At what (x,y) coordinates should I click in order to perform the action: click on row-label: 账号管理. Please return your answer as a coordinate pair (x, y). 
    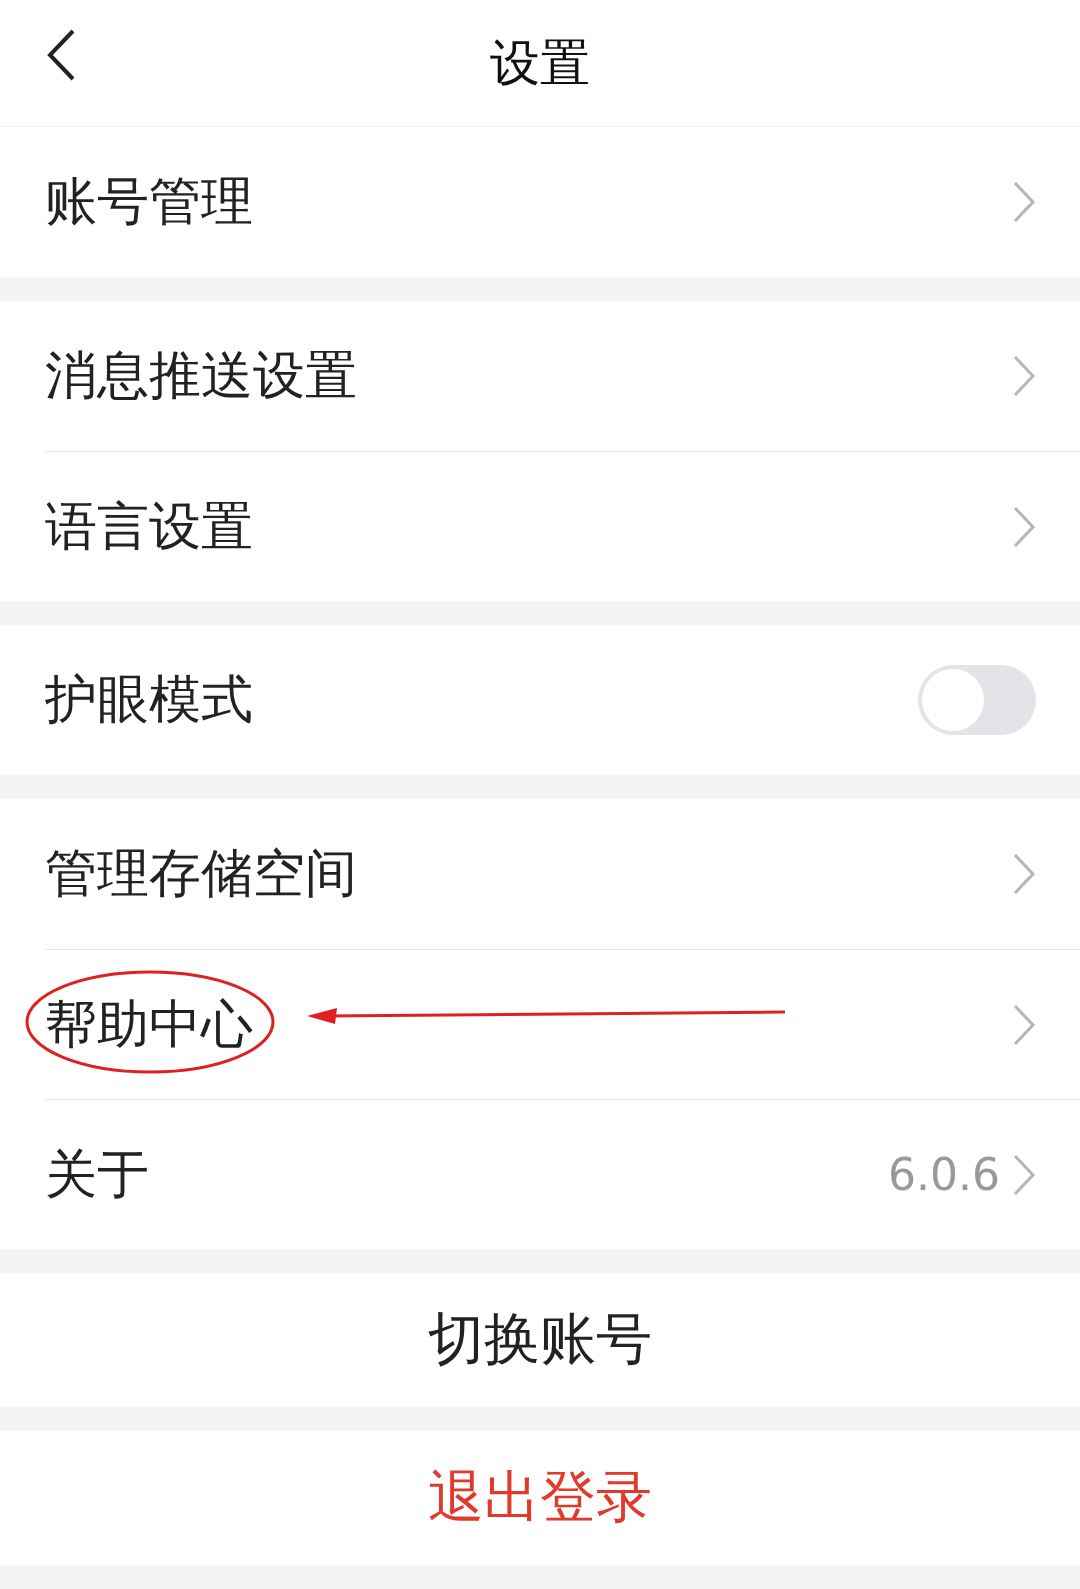
    Looking at the image, I should click on (149, 201).